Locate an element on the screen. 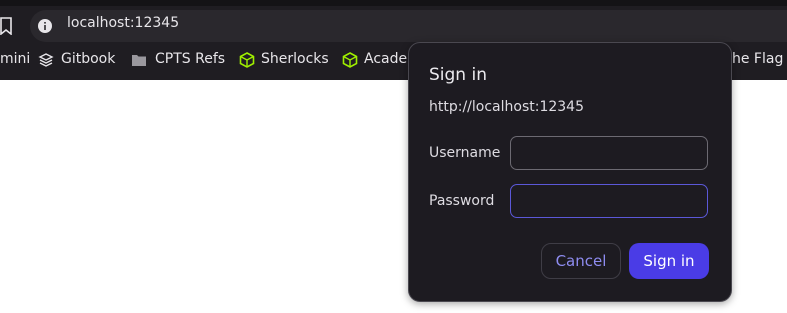  tab-strip is located at coordinates (393, 3).